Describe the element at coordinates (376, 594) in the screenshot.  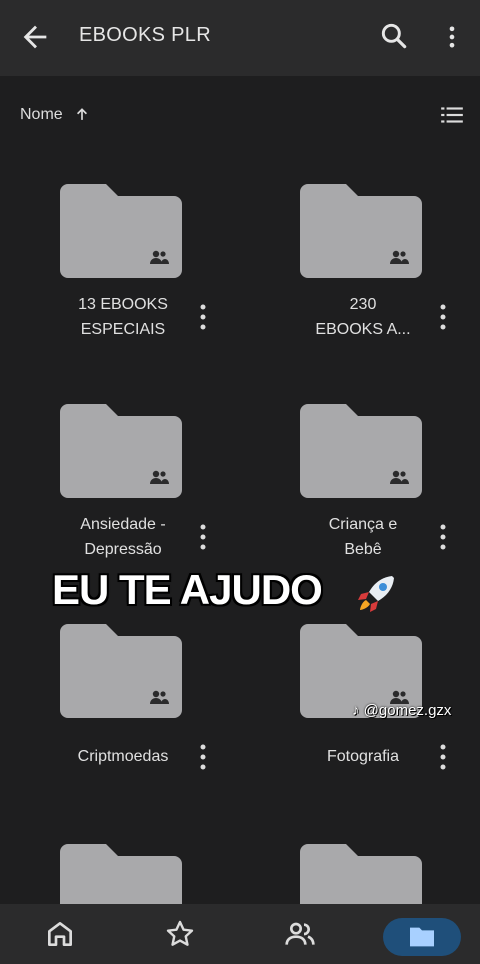
I see `rocket-icon` at that location.